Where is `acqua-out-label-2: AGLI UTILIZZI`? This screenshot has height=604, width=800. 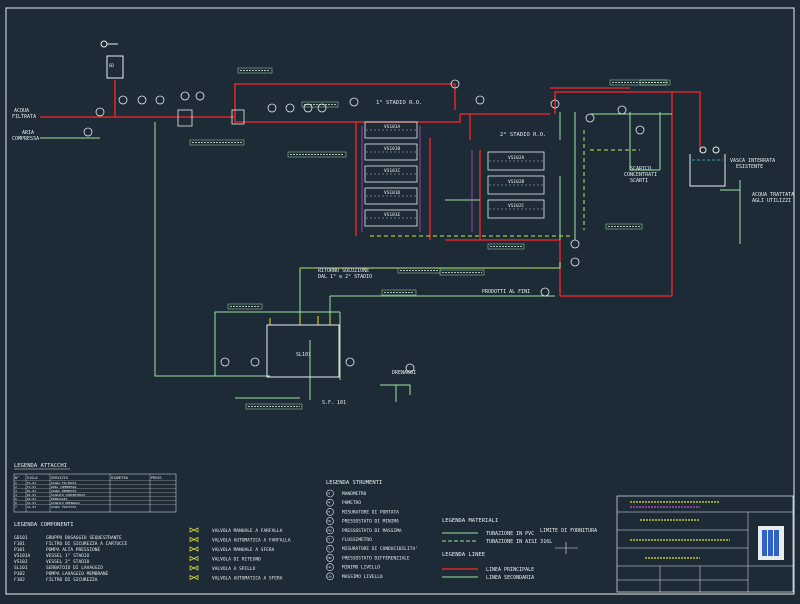 acqua-out-label-2: AGLI UTILIZZI is located at coordinates (771, 201).